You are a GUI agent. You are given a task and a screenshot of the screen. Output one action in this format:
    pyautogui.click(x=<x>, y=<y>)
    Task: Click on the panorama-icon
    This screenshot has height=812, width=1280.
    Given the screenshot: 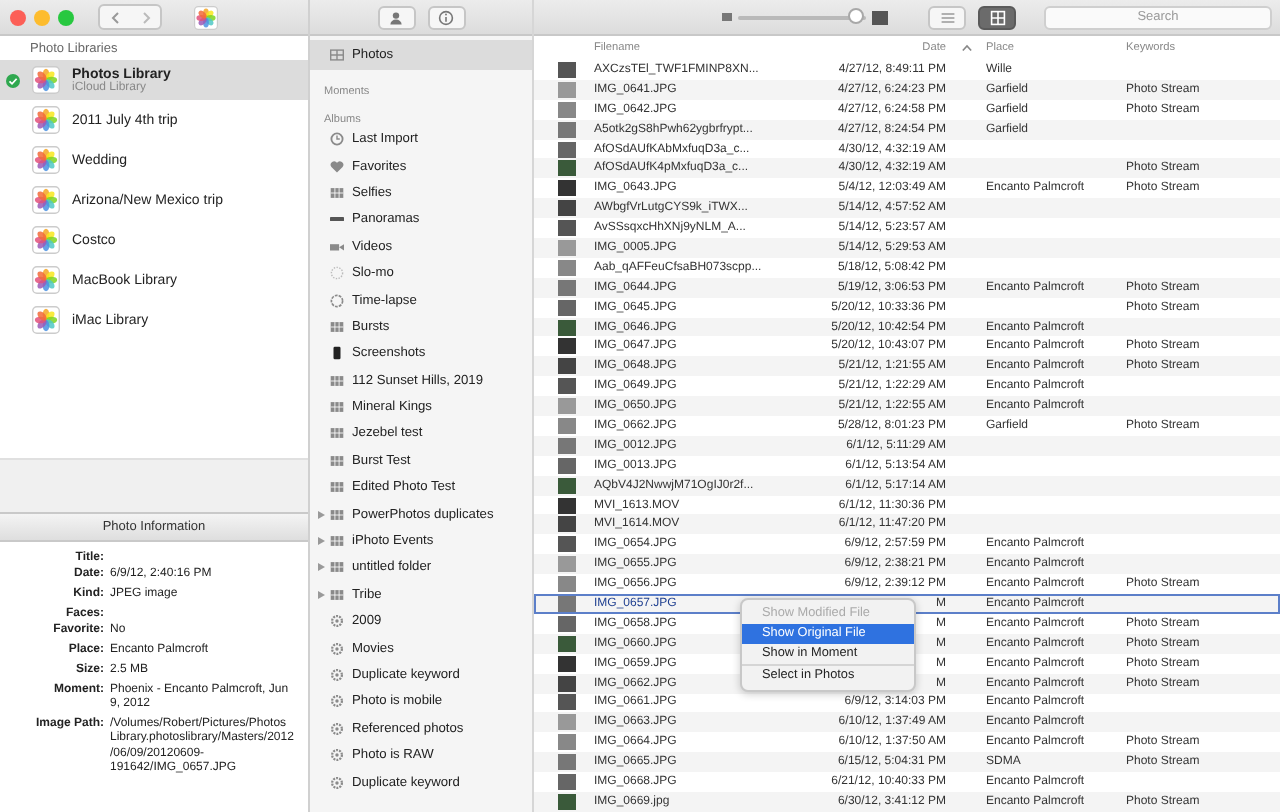 What is the action you would take?
    pyautogui.click(x=337, y=219)
    